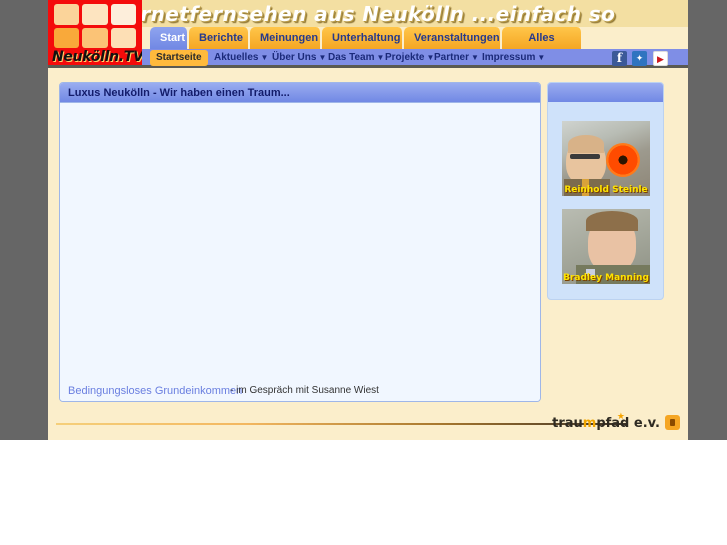 The height and width of the screenshot is (545, 727). Describe the element at coordinates (672, 422) in the screenshot. I see `lock-badge-icon` at that location.